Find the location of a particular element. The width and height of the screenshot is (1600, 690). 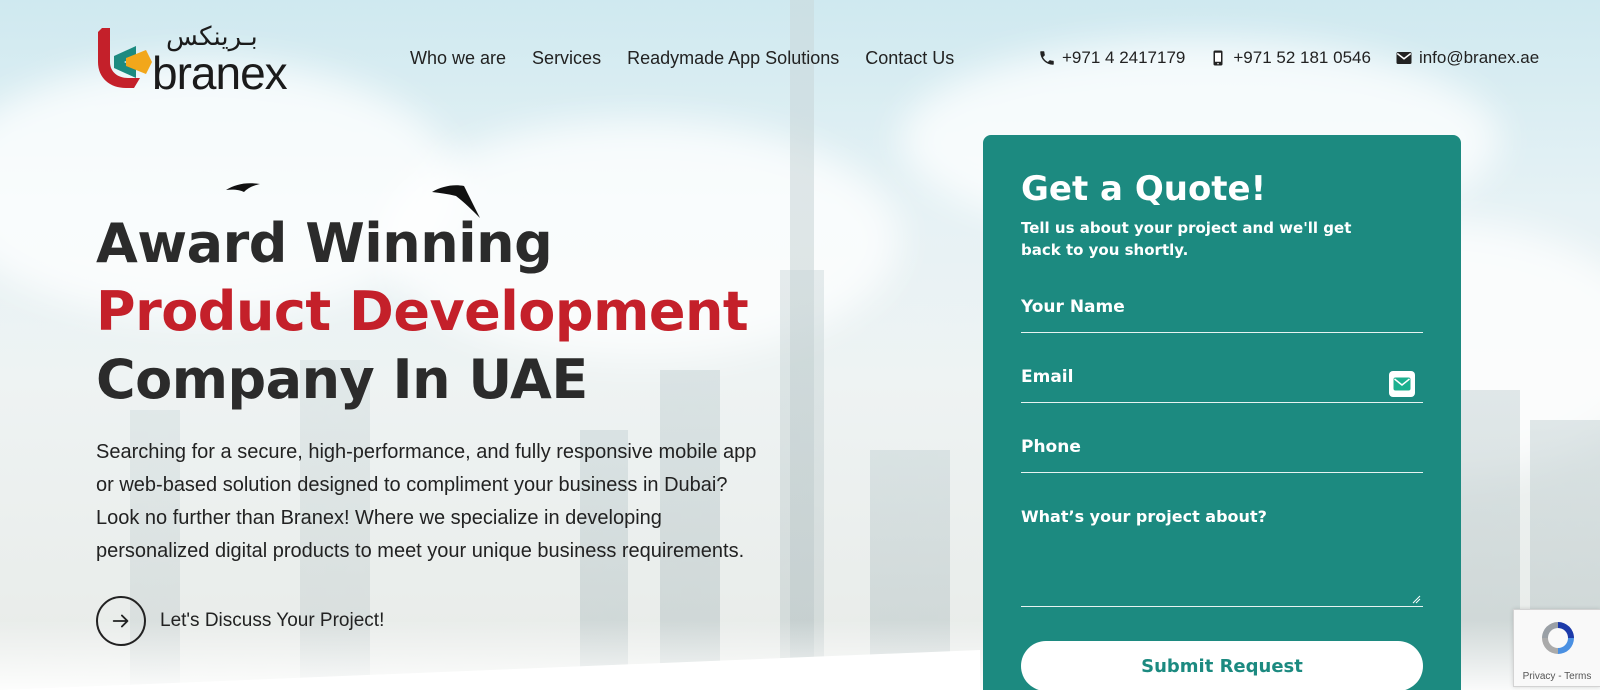

hero-title-line2: Product Development is located at coordinates (422, 311).